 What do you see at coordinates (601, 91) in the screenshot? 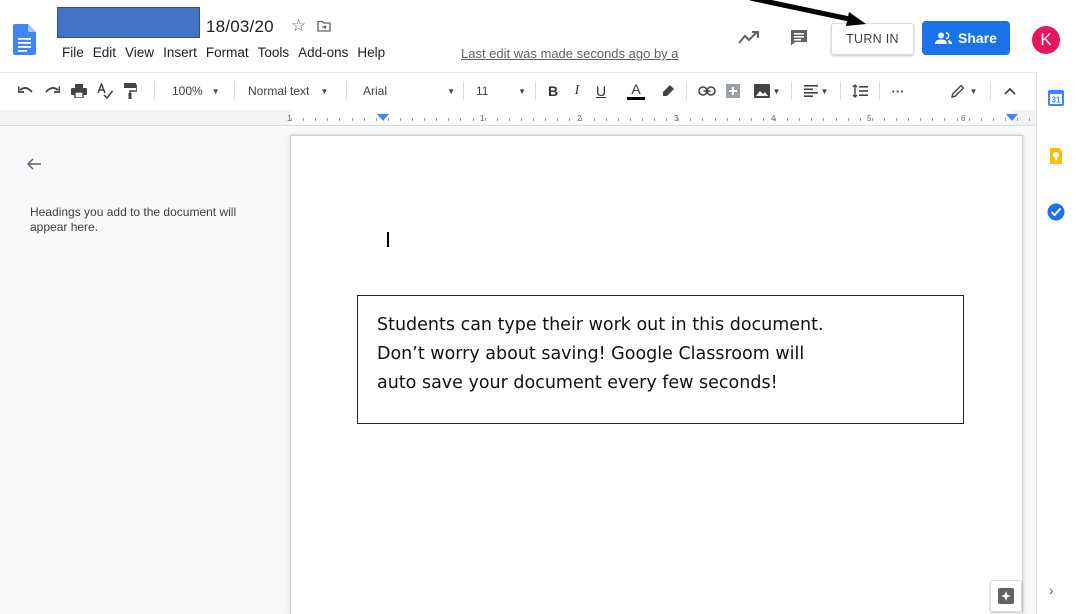
I see `underline-button: U` at bounding box center [601, 91].